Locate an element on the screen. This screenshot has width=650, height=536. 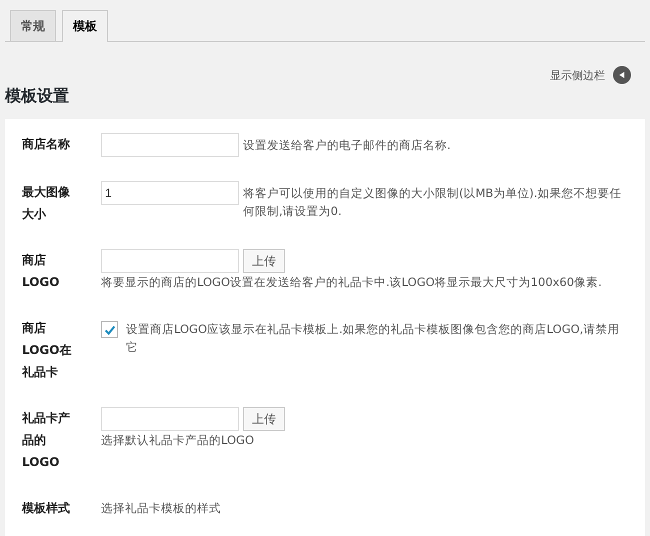
tab: 常规 is located at coordinates (33, 25).